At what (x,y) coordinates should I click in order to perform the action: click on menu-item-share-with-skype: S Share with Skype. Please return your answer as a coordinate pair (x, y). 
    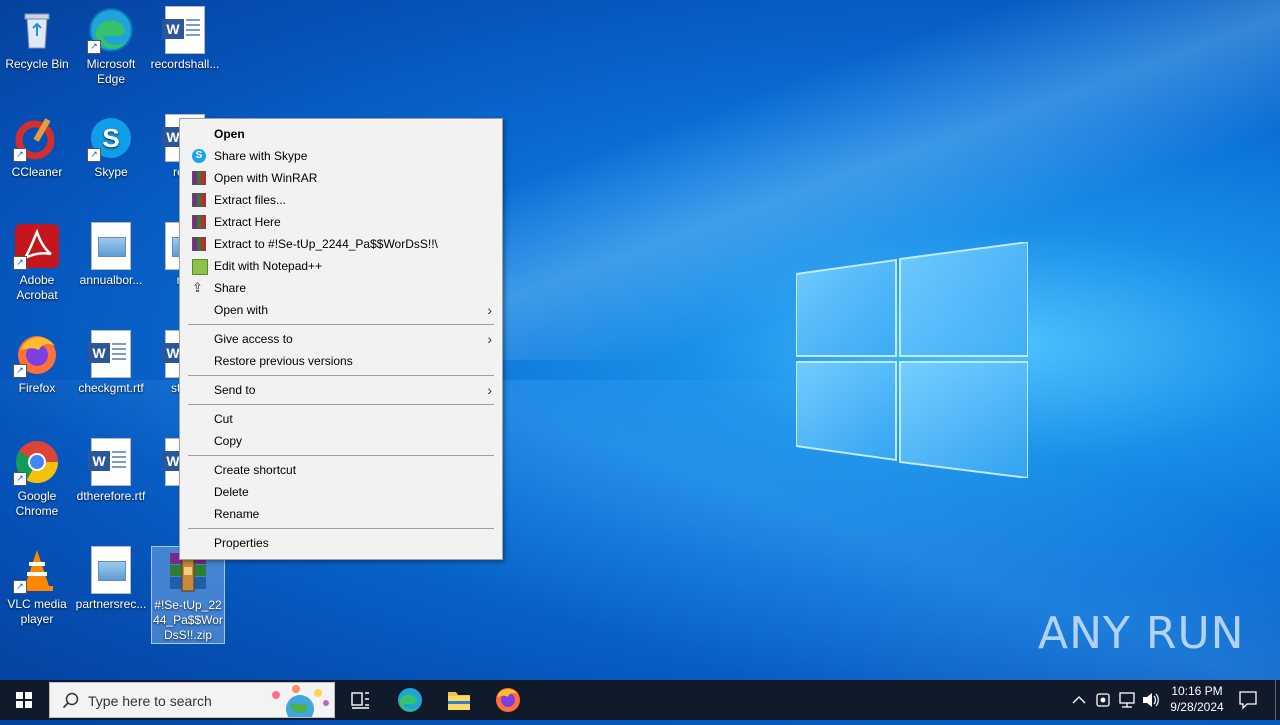
    Looking at the image, I should click on (341, 156).